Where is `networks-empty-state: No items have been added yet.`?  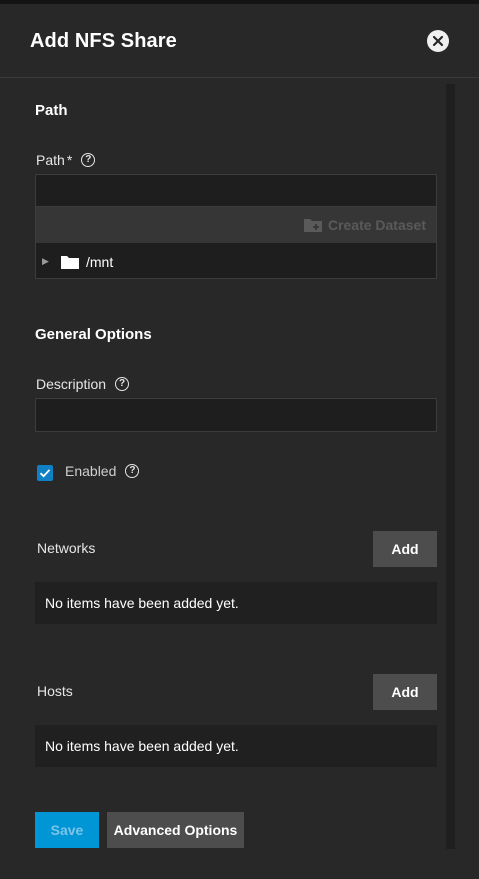 networks-empty-state: No items have been added yet. is located at coordinates (236, 603).